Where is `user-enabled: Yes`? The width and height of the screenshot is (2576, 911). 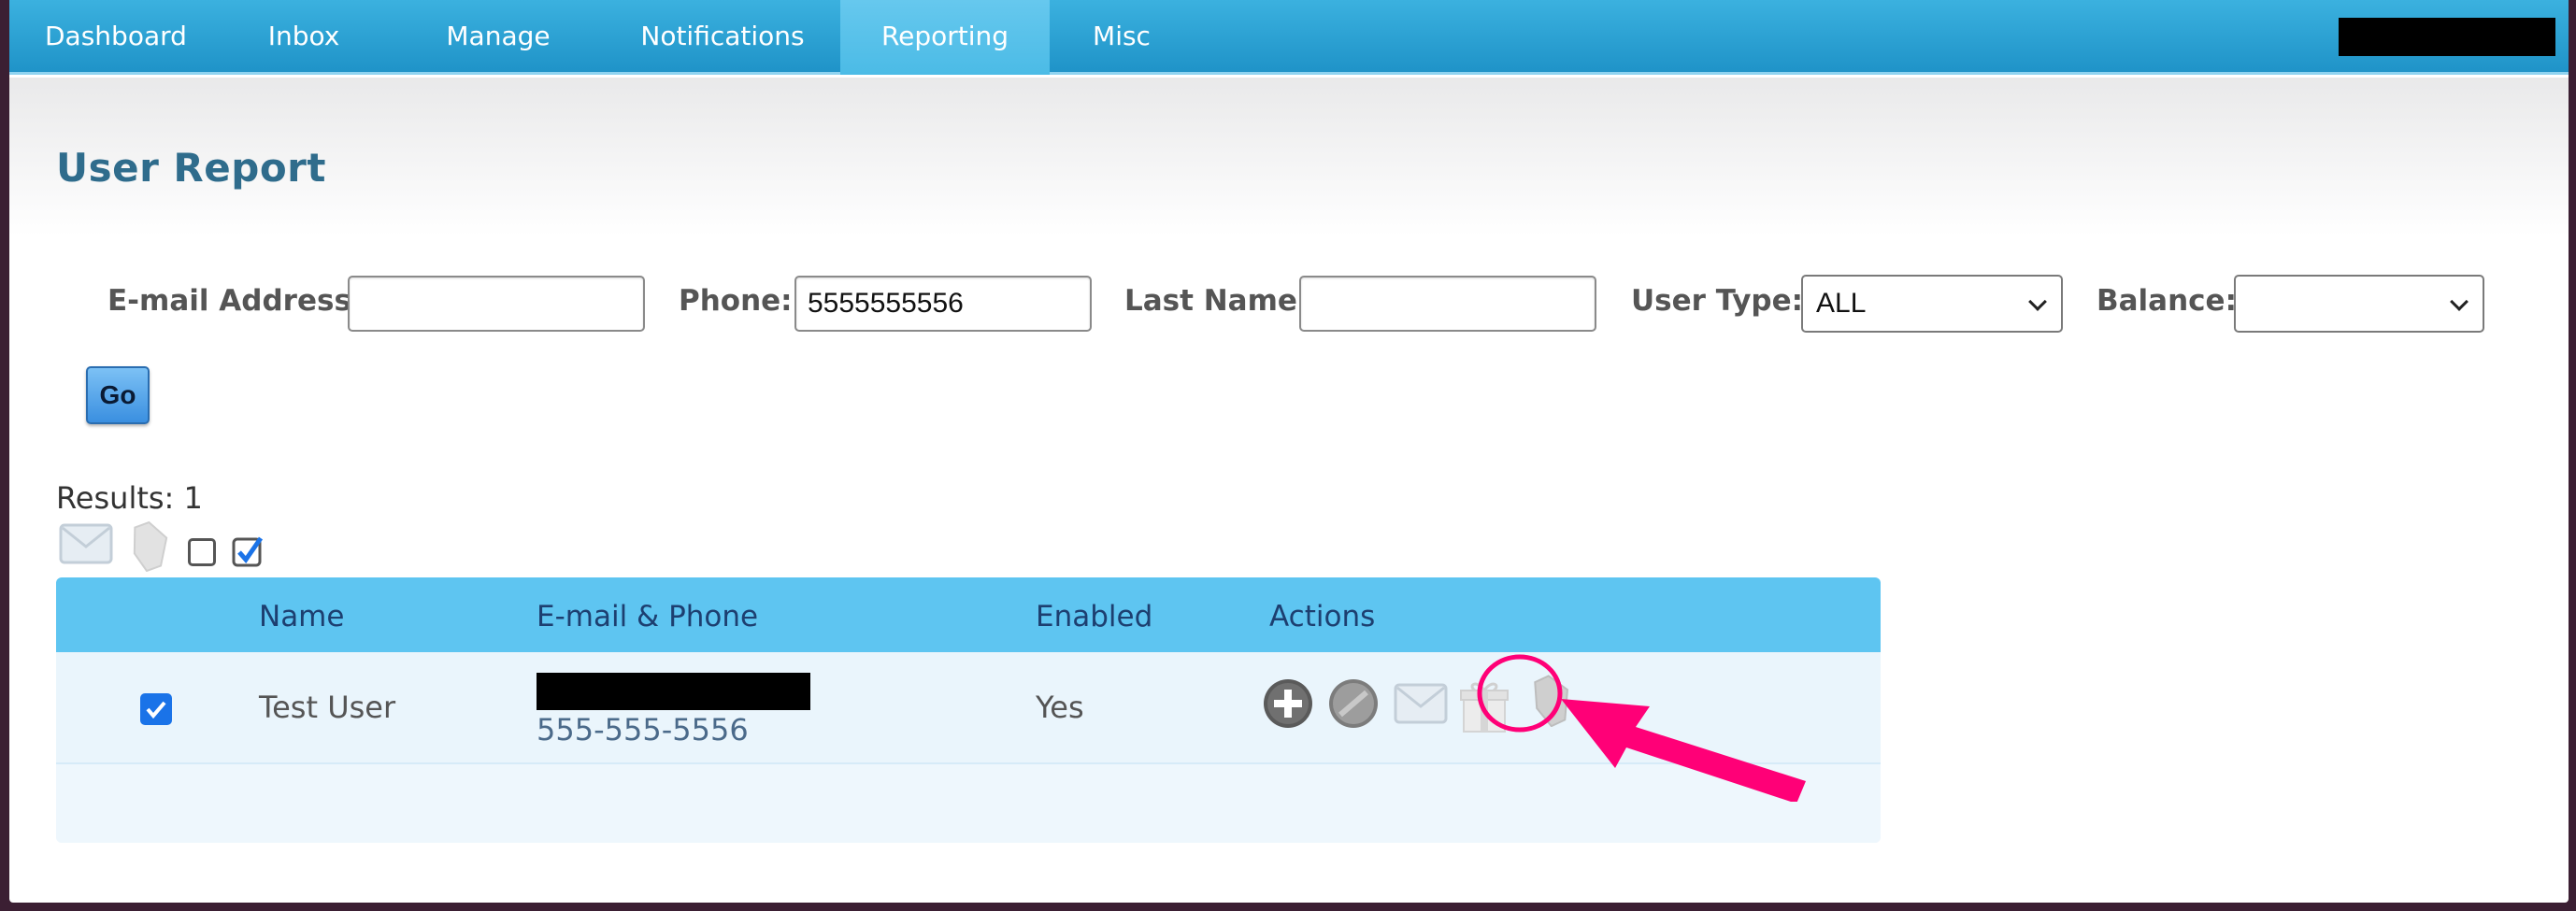
user-enabled: Yes is located at coordinates (1060, 707).